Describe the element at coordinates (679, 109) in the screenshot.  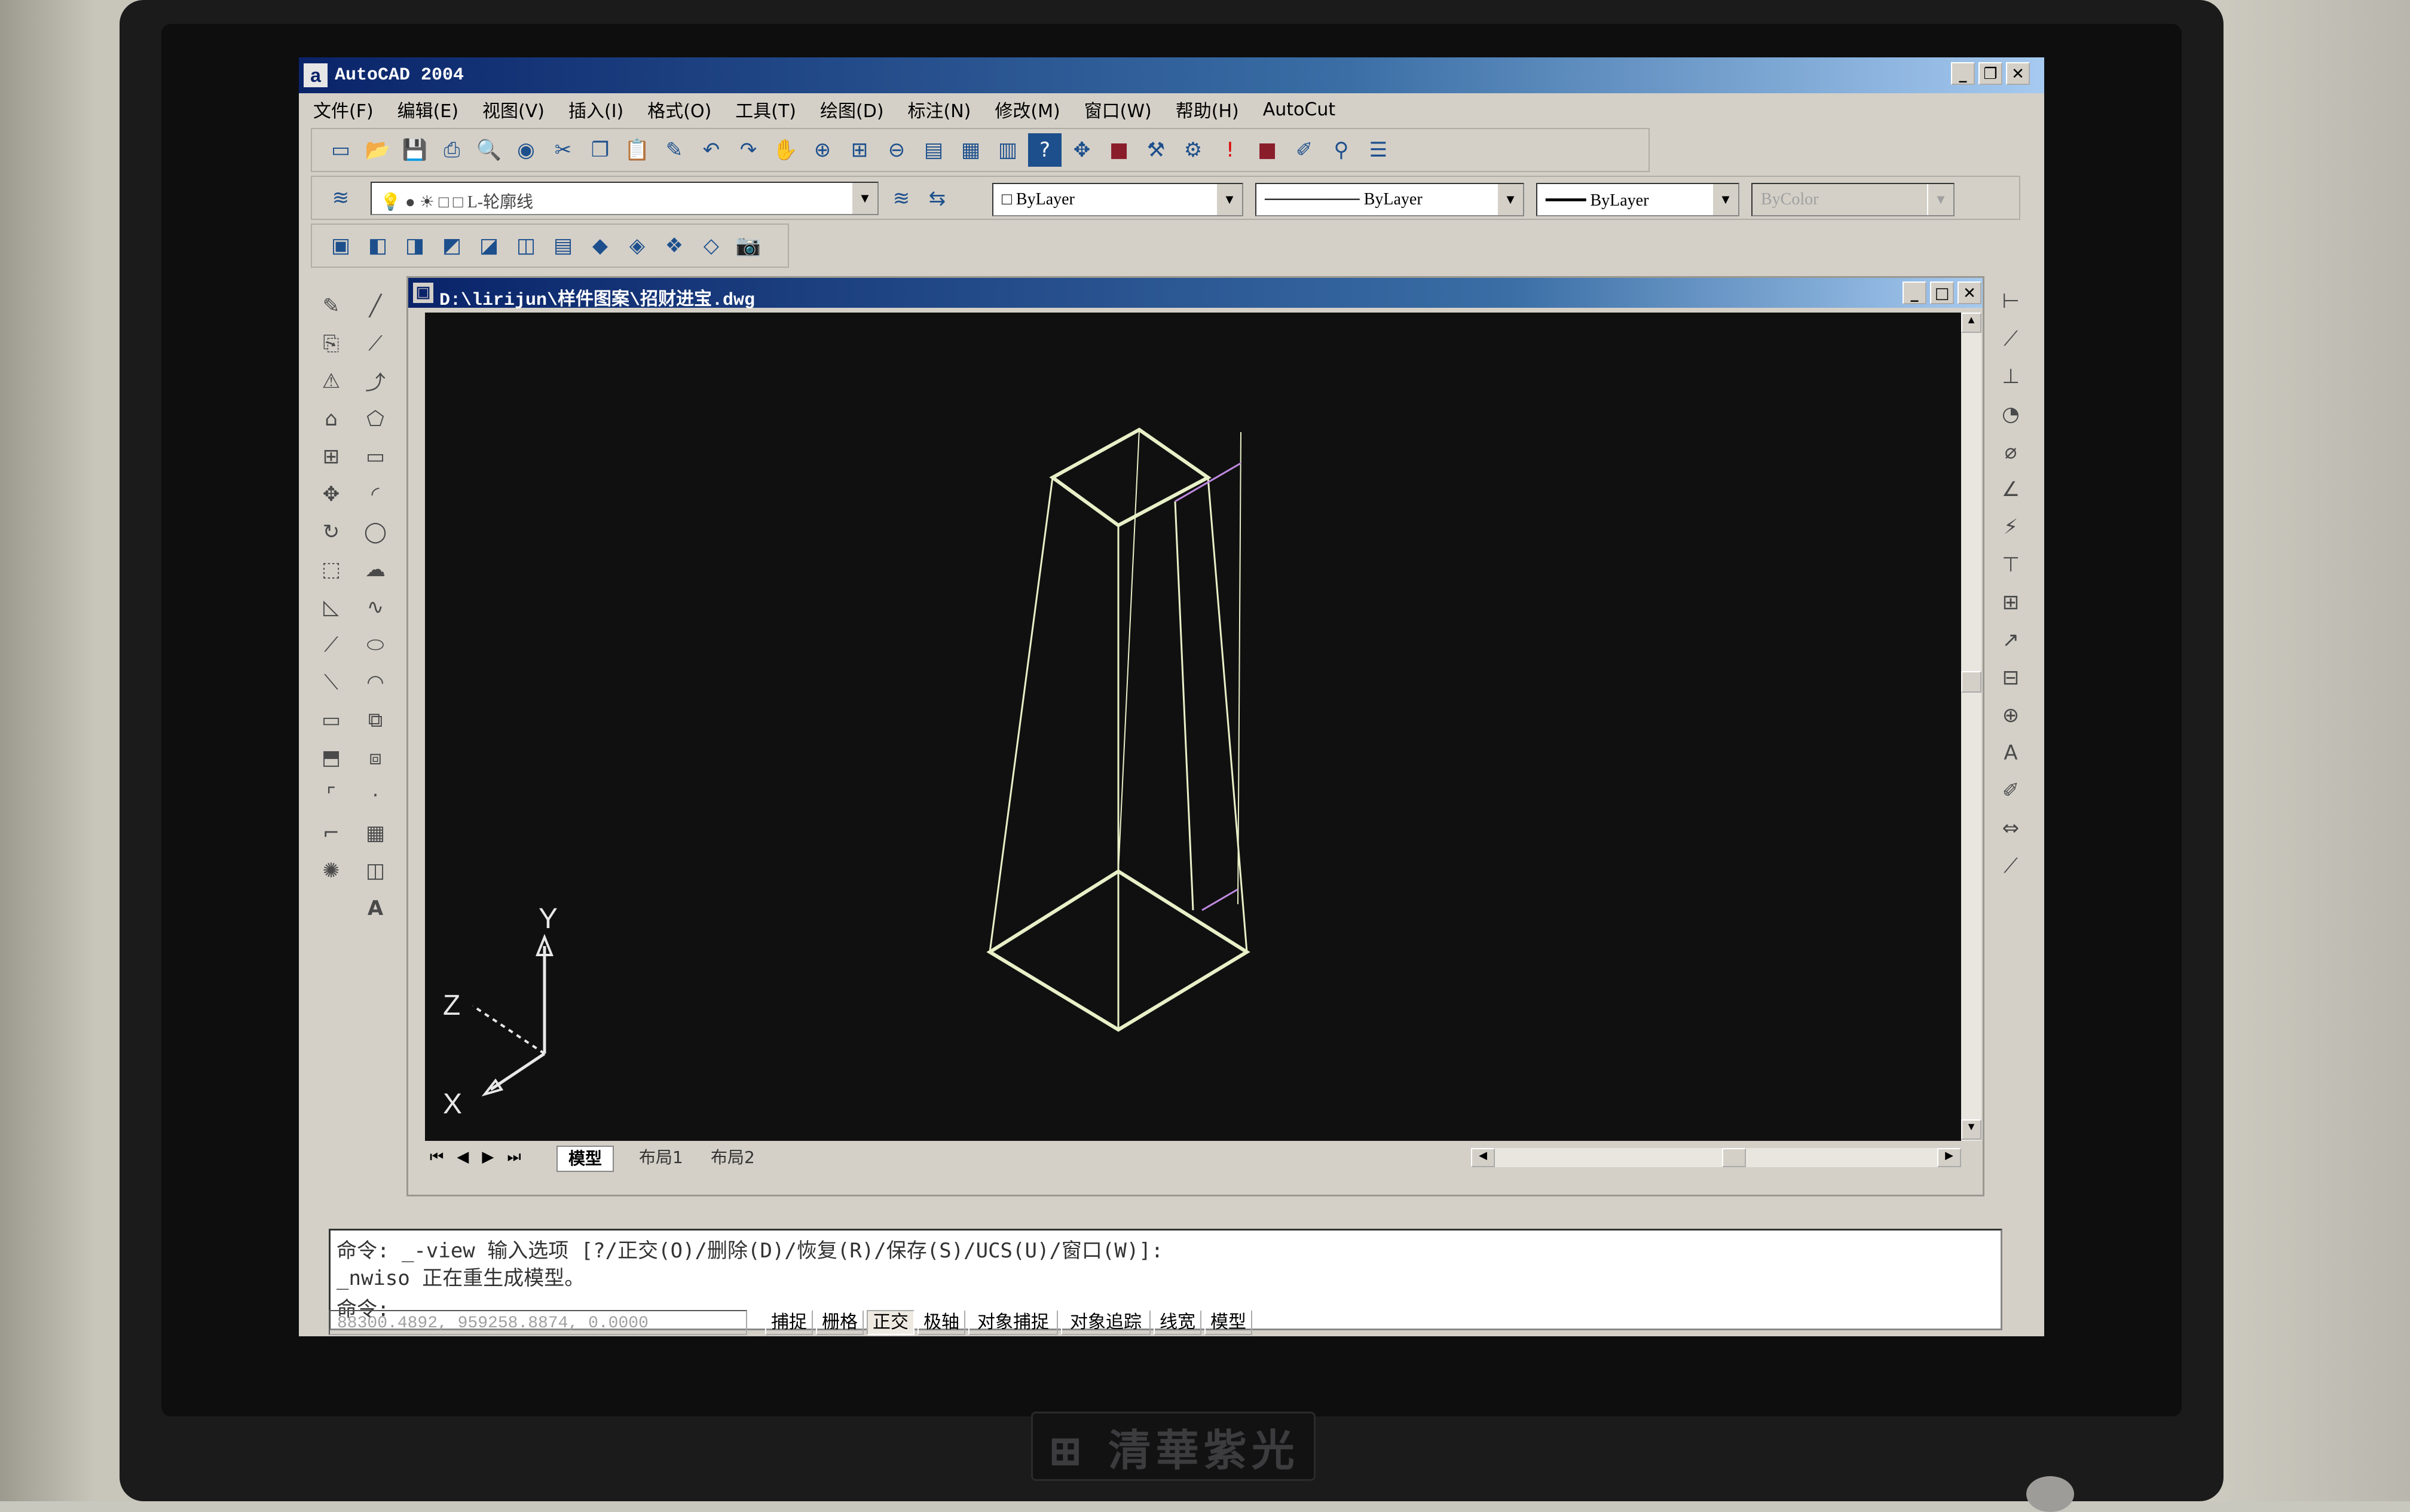
I see `menu-format: 格式(O)` at that location.